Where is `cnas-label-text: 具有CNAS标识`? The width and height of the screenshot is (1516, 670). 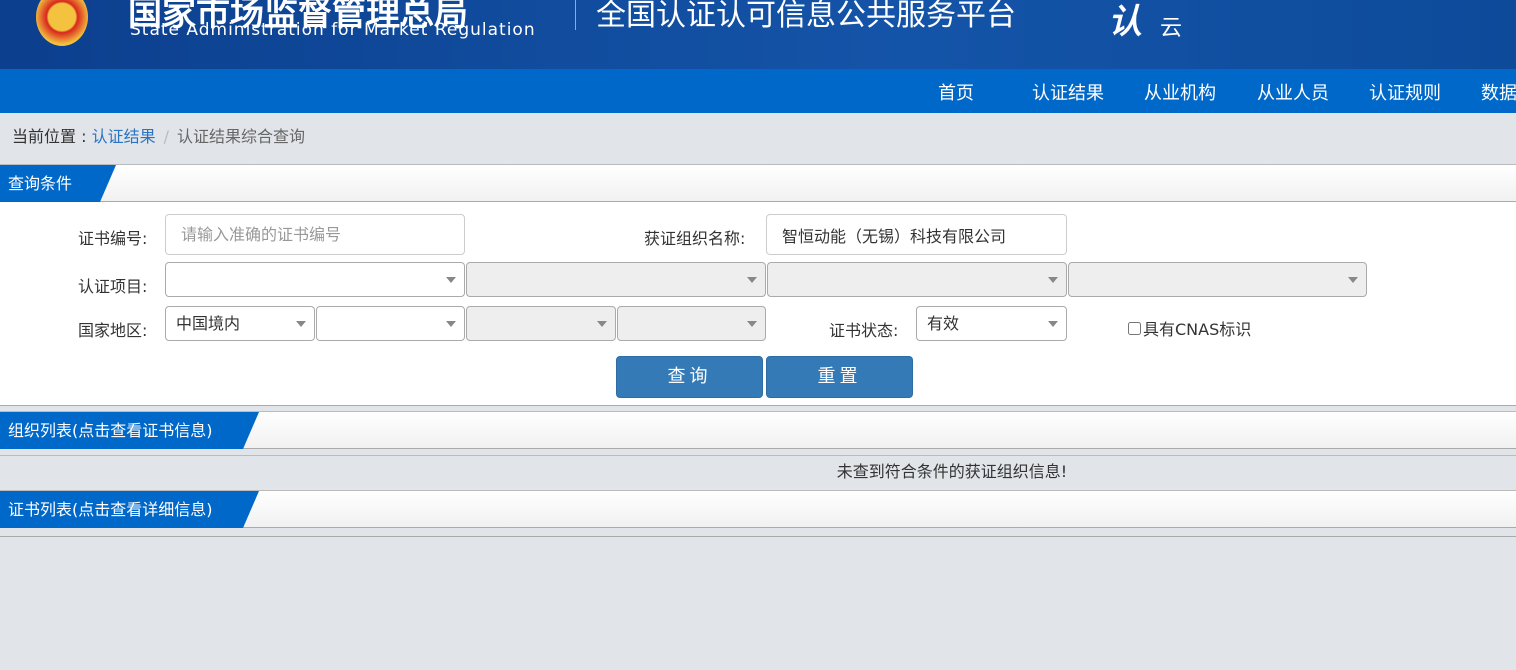 cnas-label-text: 具有CNAS标识 is located at coordinates (1197, 329).